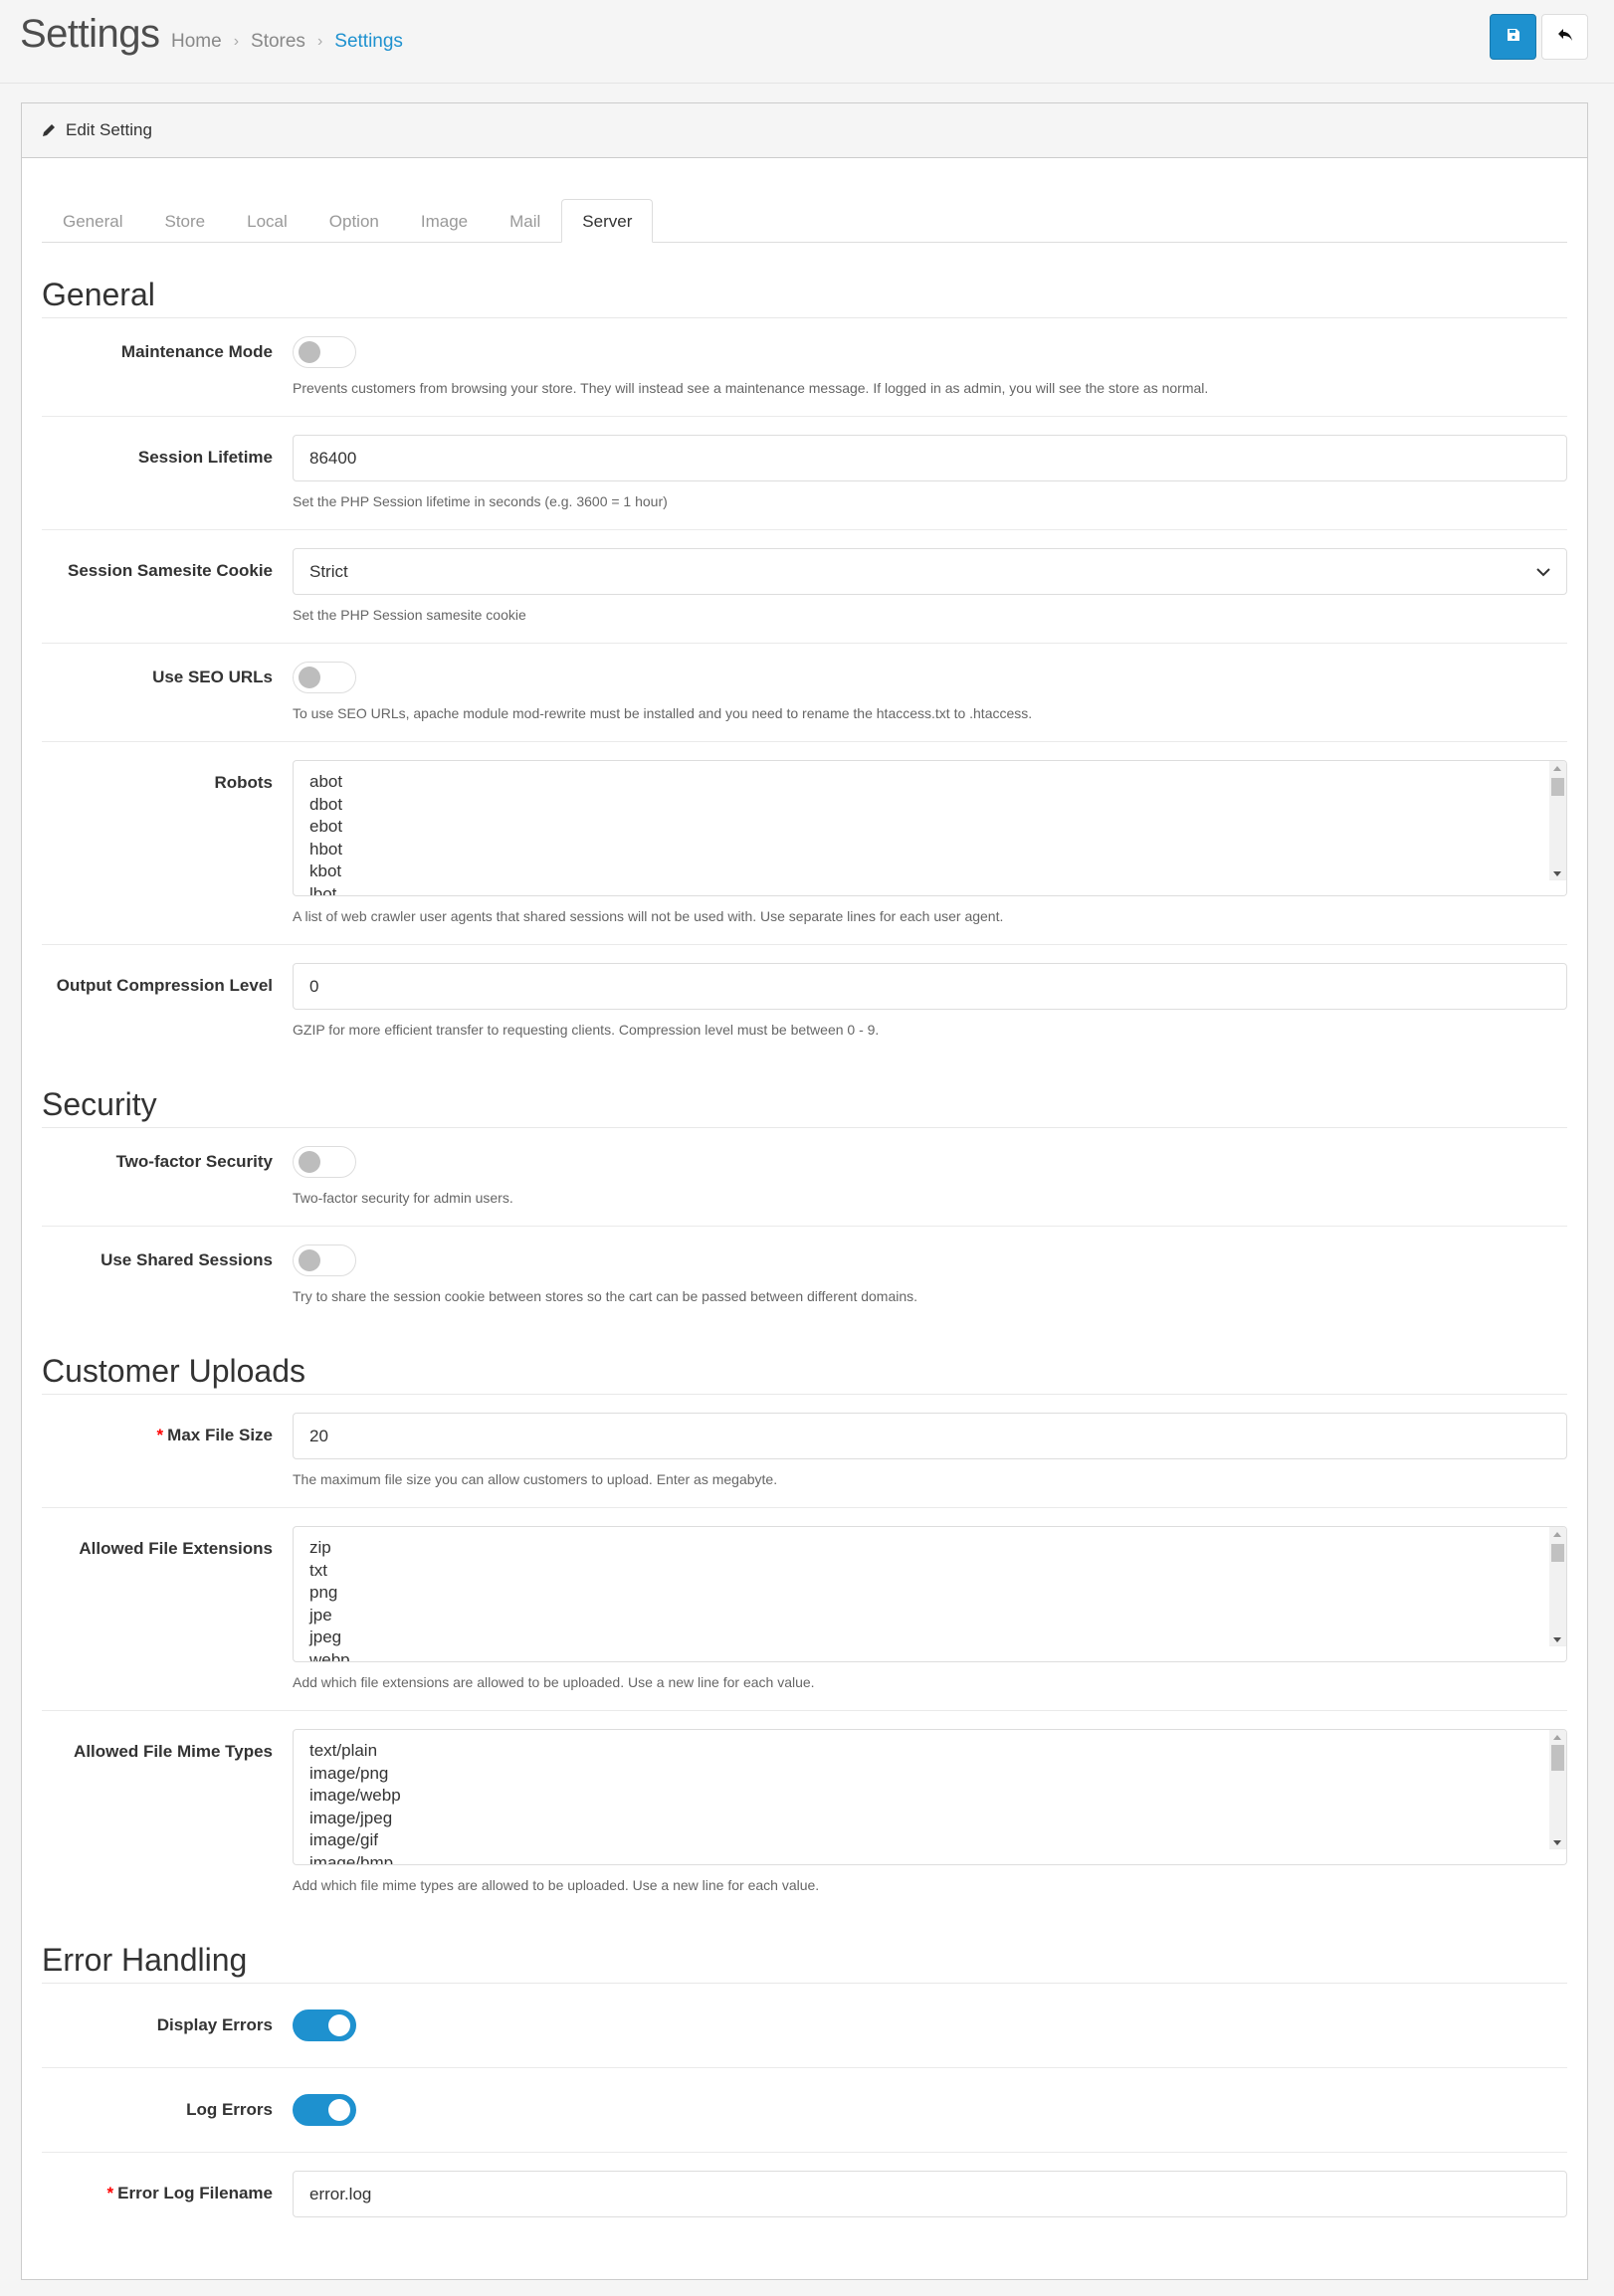 This screenshot has width=1614, height=2296. Describe the element at coordinates (1543, 572) in the screenshot. I see `chevron-down-icon` at that location.